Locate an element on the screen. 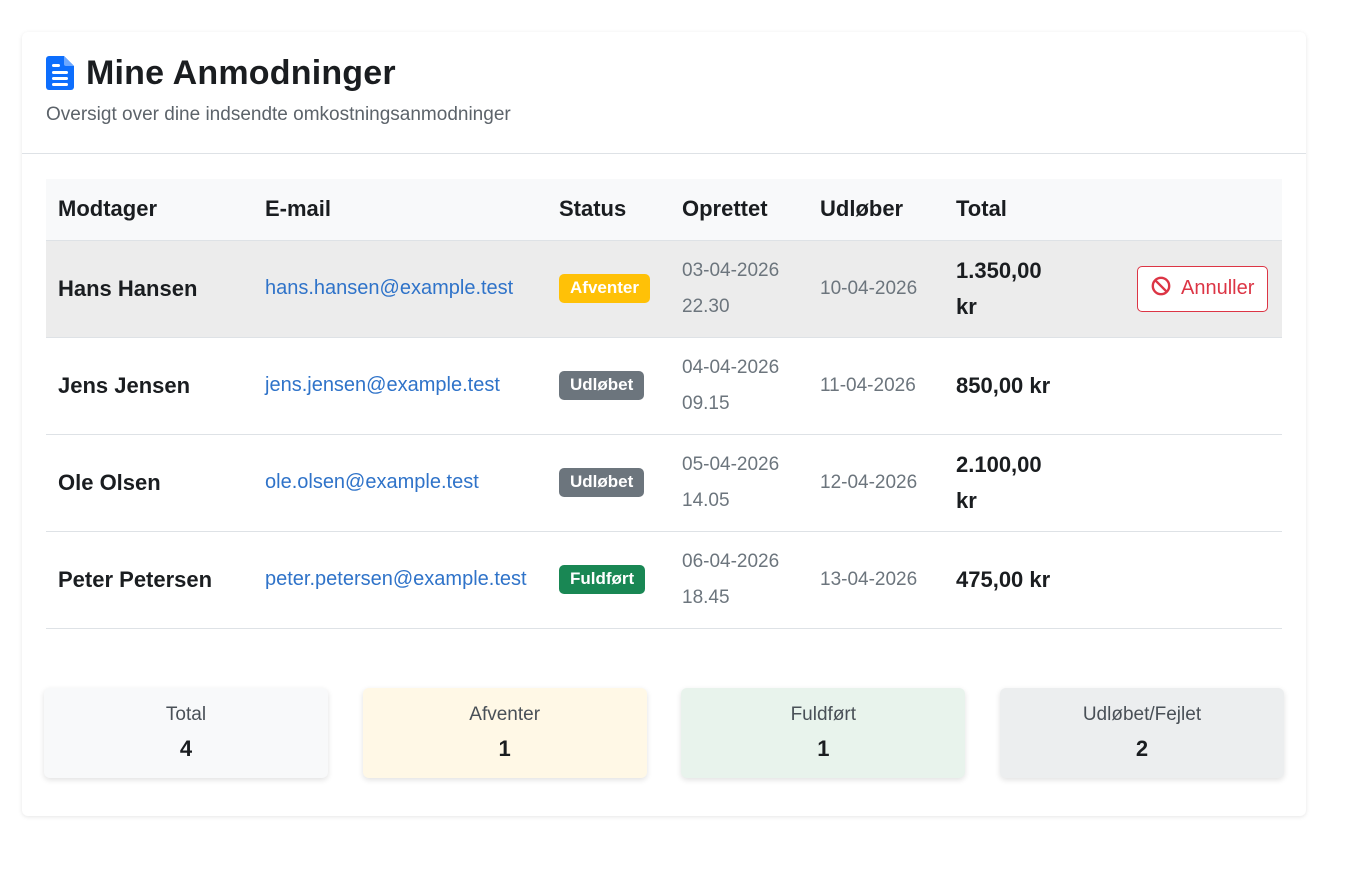  status-badge: Afventer is located at coordinates (604, 288).